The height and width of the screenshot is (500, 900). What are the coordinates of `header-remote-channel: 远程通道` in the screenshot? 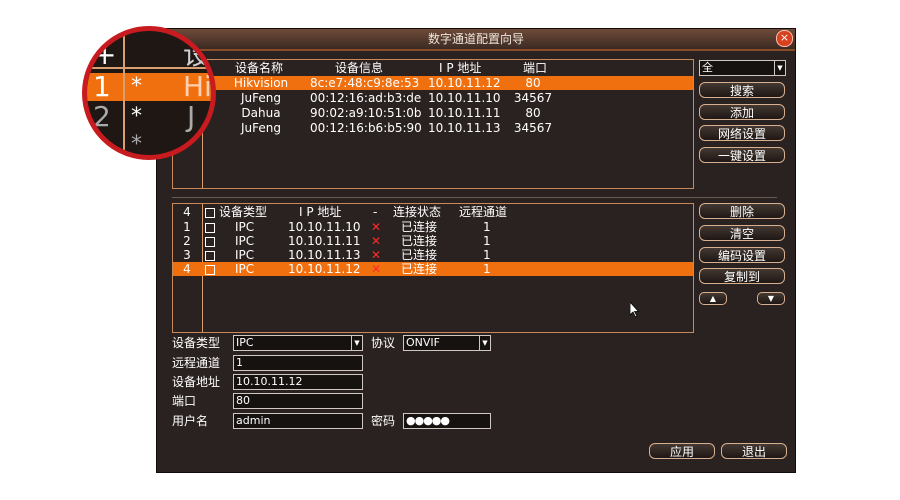 It's located at (483, 212).